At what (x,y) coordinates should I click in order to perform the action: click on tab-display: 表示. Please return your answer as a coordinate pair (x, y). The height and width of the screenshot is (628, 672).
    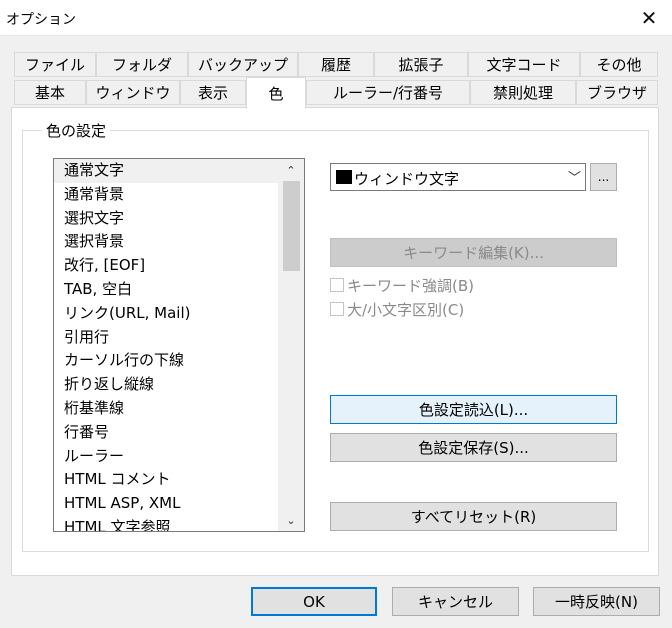
    Looking at the image, I should click on (213, 92).